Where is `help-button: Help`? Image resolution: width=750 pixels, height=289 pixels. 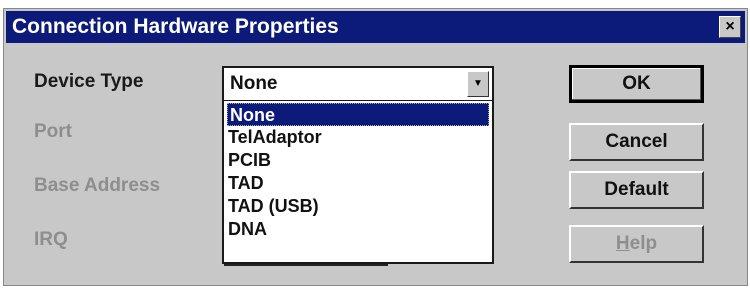 help-button: Help is located at coordinates (636, 244).